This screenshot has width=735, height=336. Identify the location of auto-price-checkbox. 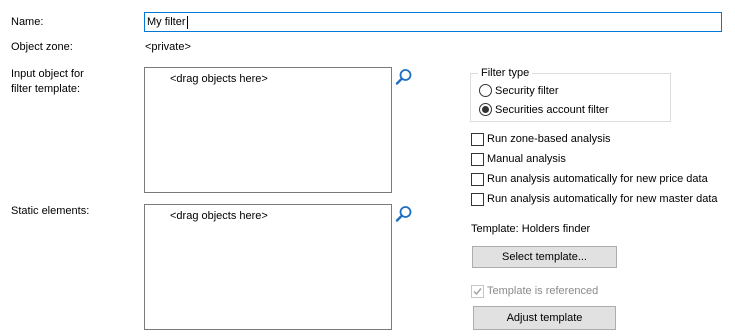
(477, 179).